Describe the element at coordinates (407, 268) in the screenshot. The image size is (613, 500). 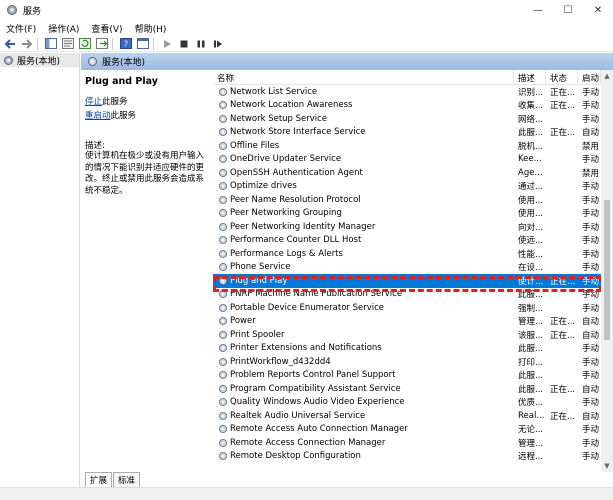
I see `service-row: Phone Service 在设... 手动` at that location.